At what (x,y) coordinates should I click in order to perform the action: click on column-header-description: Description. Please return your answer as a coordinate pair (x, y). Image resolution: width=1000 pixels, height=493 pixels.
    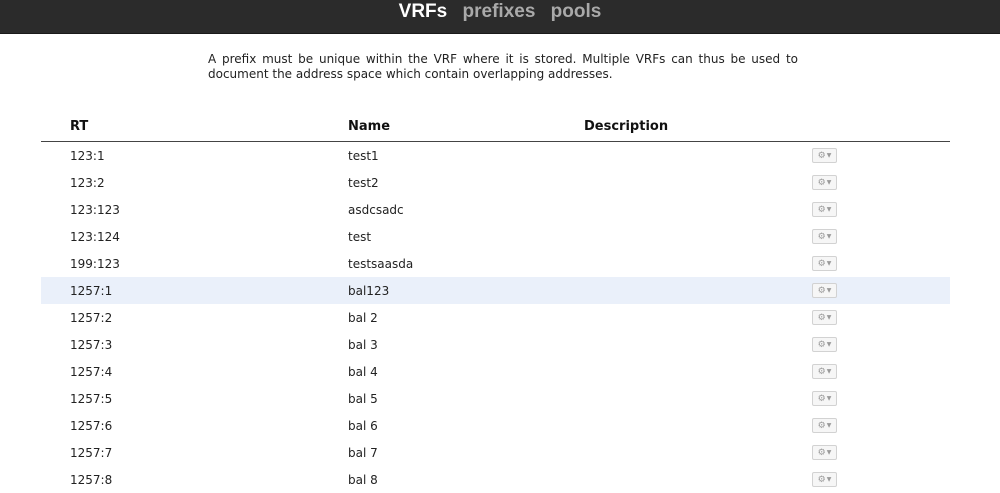
    Looking at the image, I should click on (626, 126).